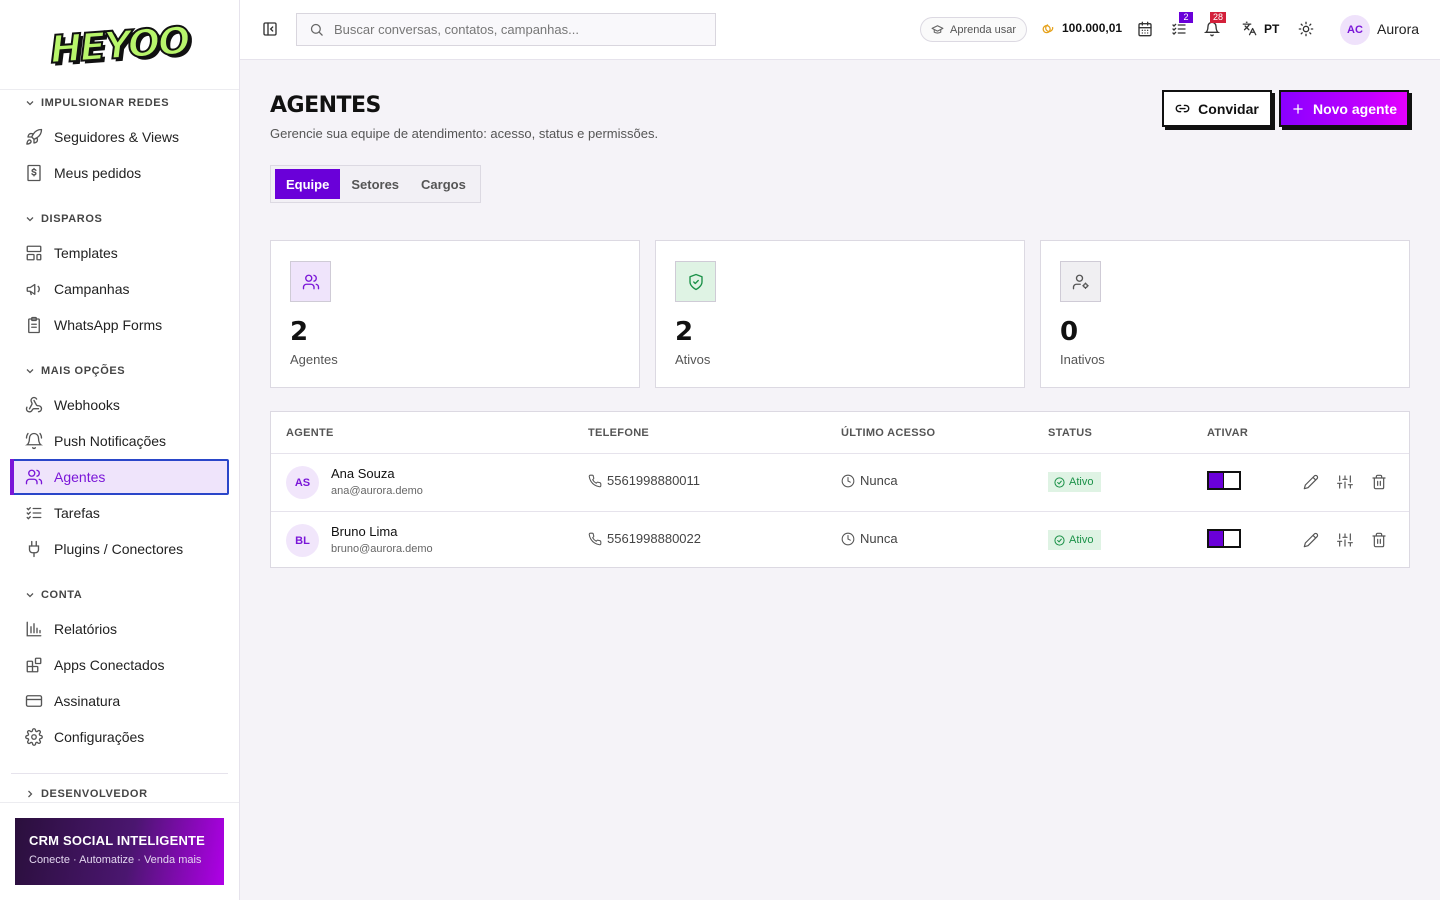 This screenshot has height=900, width=1440. What do you see at coordinates (1228, 433) in the screenshot?
I see `column-header-ativar: ATIVAR` at bounding box center [1228, 433].